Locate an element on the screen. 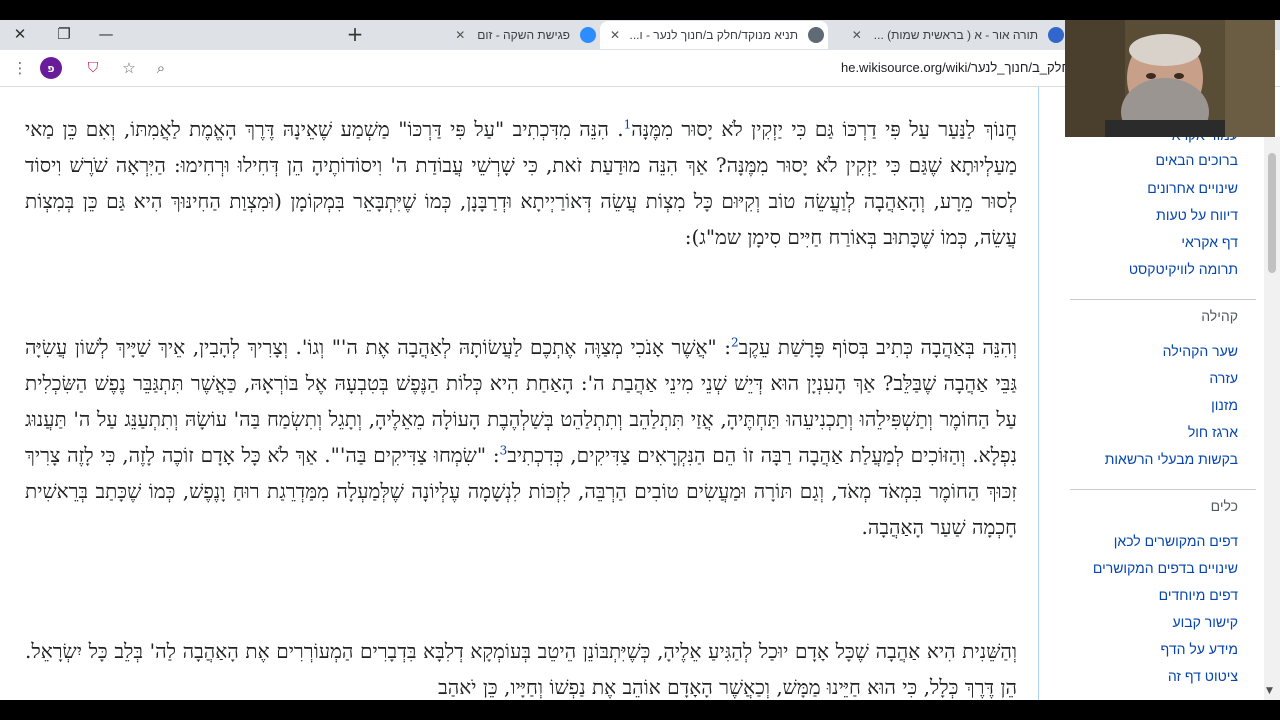 The width and height of the screenshot is (1280, 720). screen-bottom-bar is located at coordinates (640, 710).